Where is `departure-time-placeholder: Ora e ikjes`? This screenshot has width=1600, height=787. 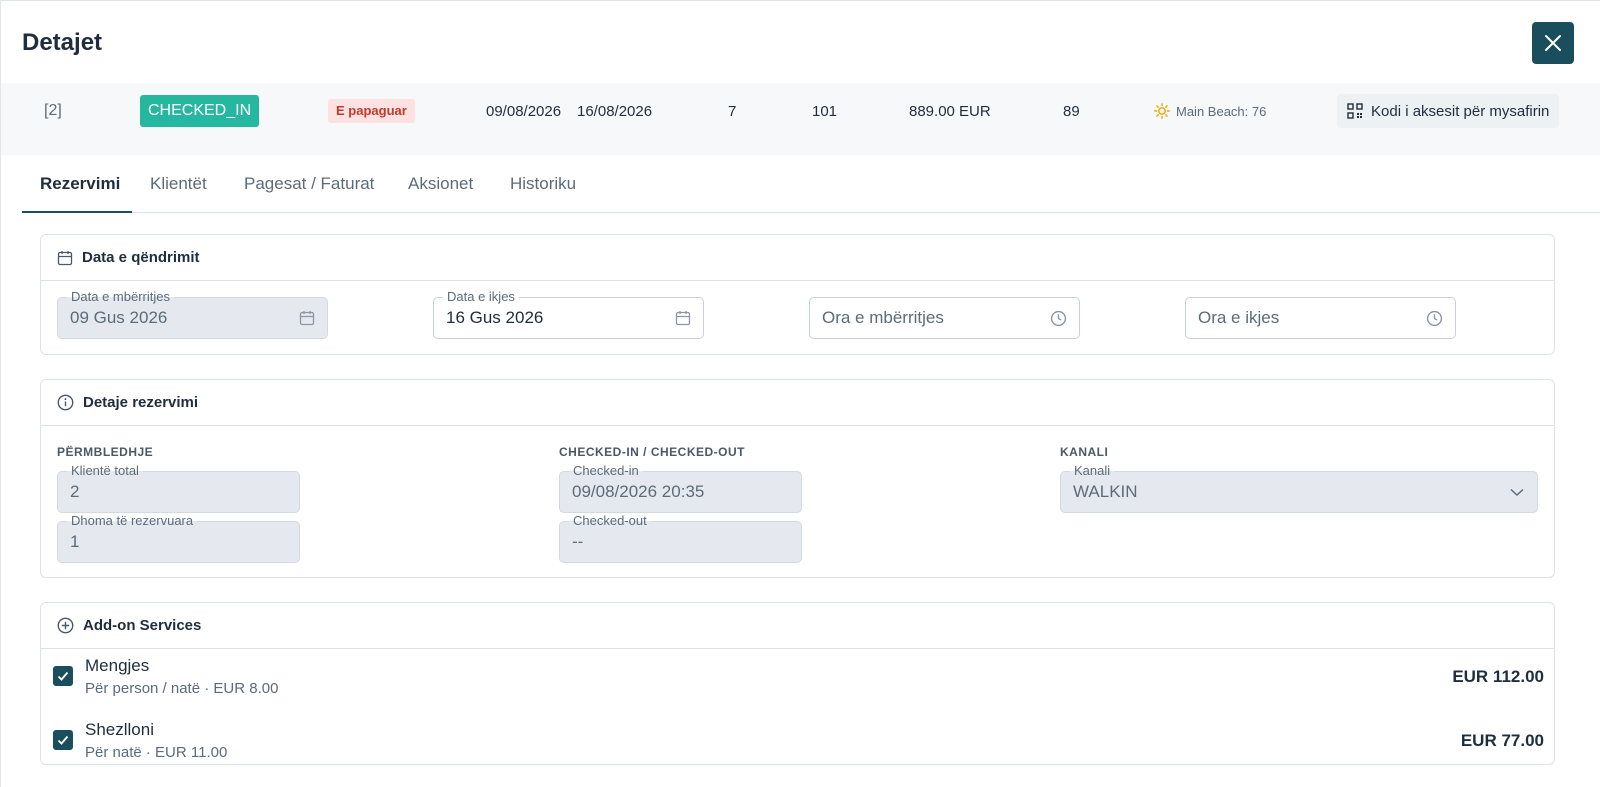 departure-time-placeholder: Ora e ikjes is located at coordinates (1239, 317).